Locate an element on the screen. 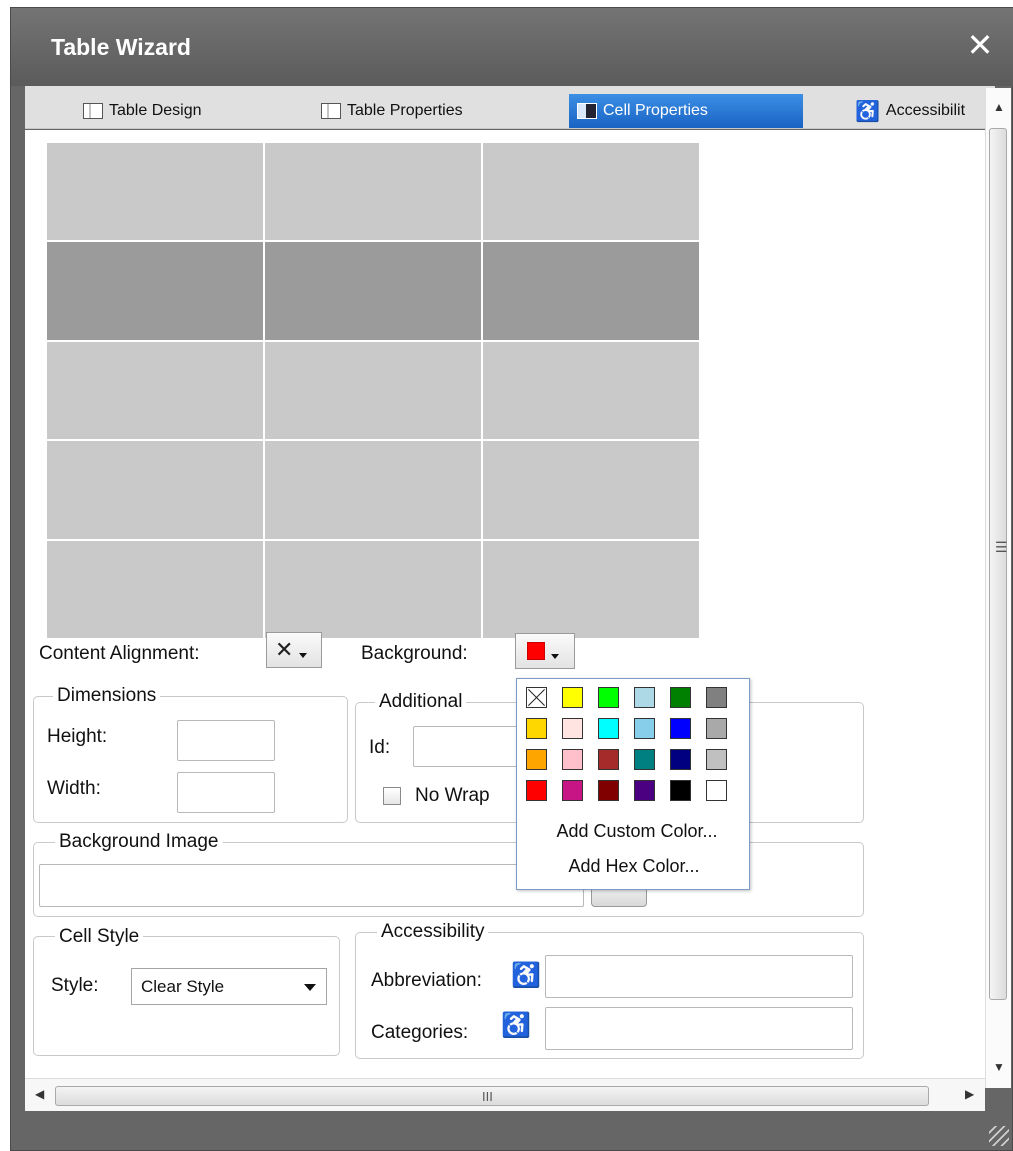  cell-style-select: Clear Style is located at coordinates (229, 986).